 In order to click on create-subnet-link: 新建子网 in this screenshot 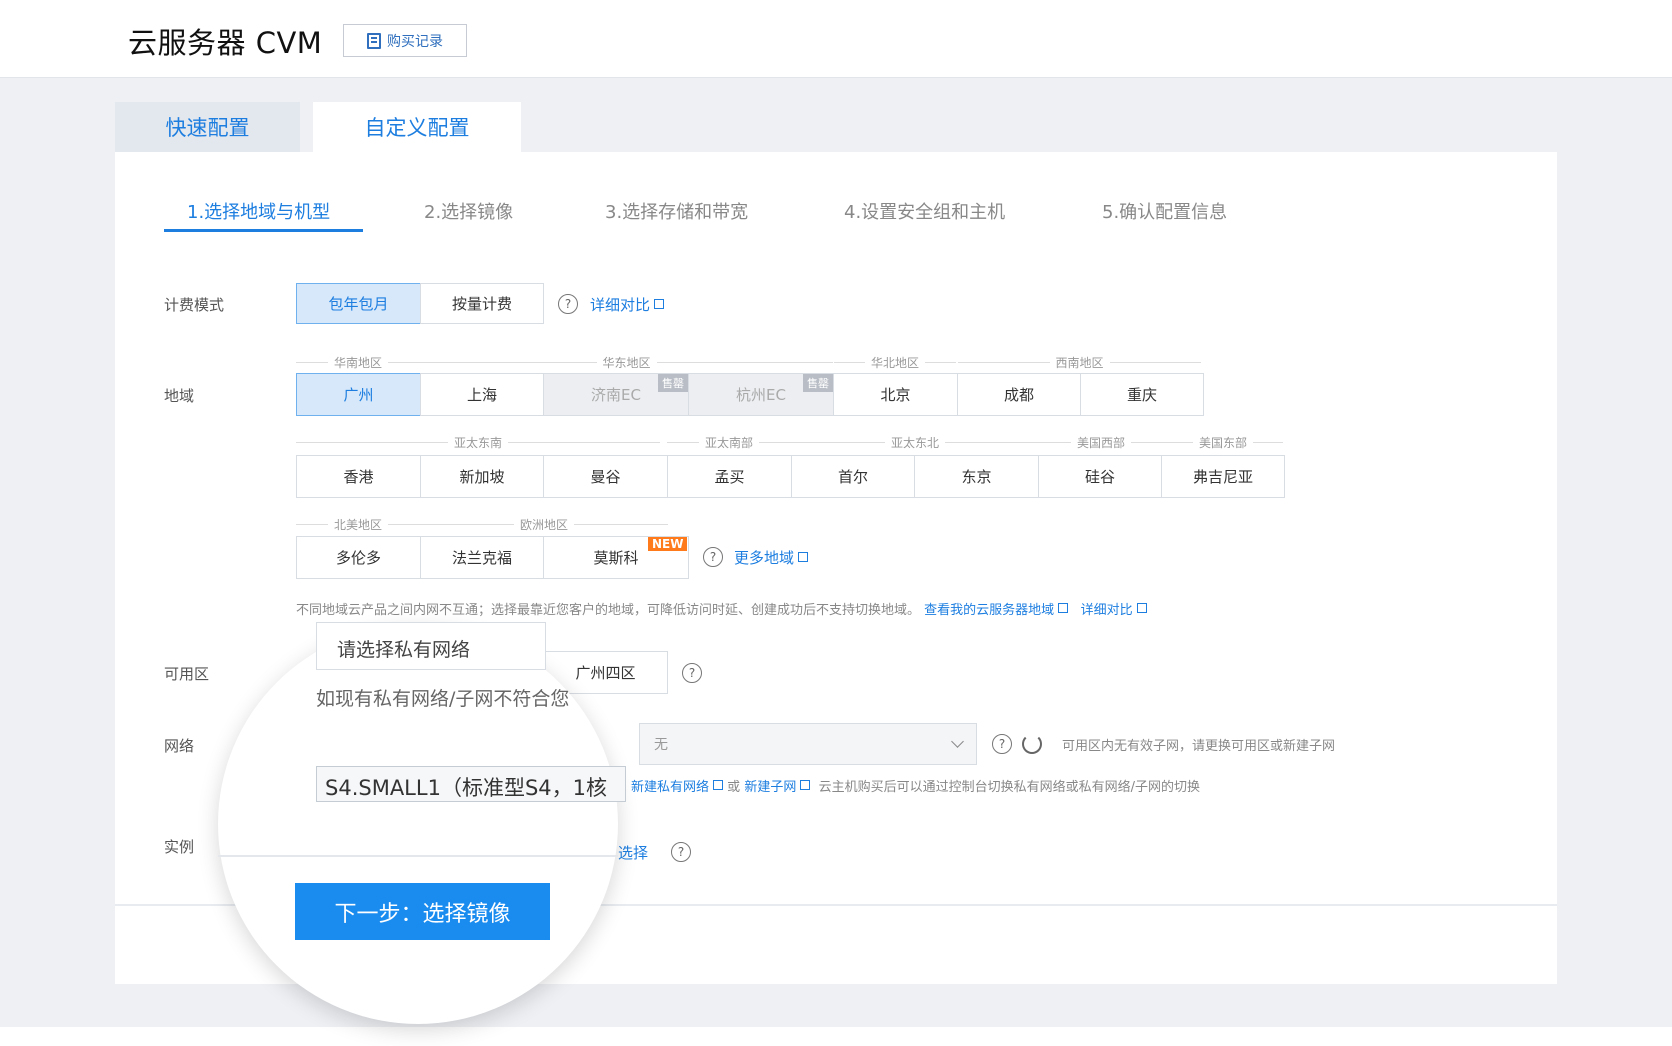, I will do `click(777, 787)`.